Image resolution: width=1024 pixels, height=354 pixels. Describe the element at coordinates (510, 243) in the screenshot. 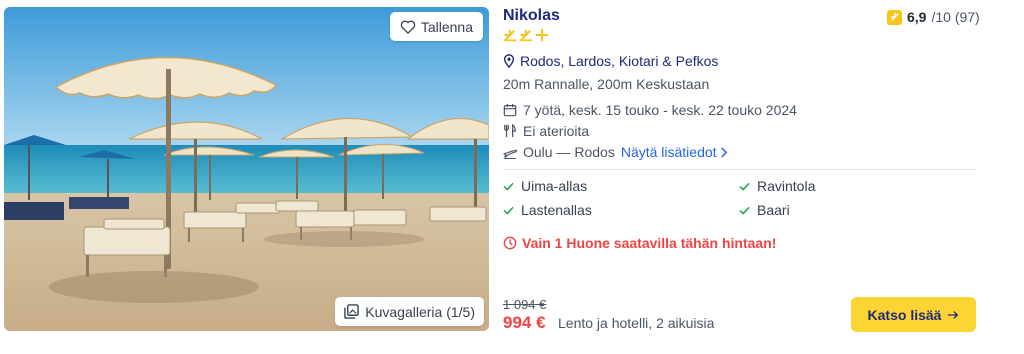

I see `clock-icon` at that location.